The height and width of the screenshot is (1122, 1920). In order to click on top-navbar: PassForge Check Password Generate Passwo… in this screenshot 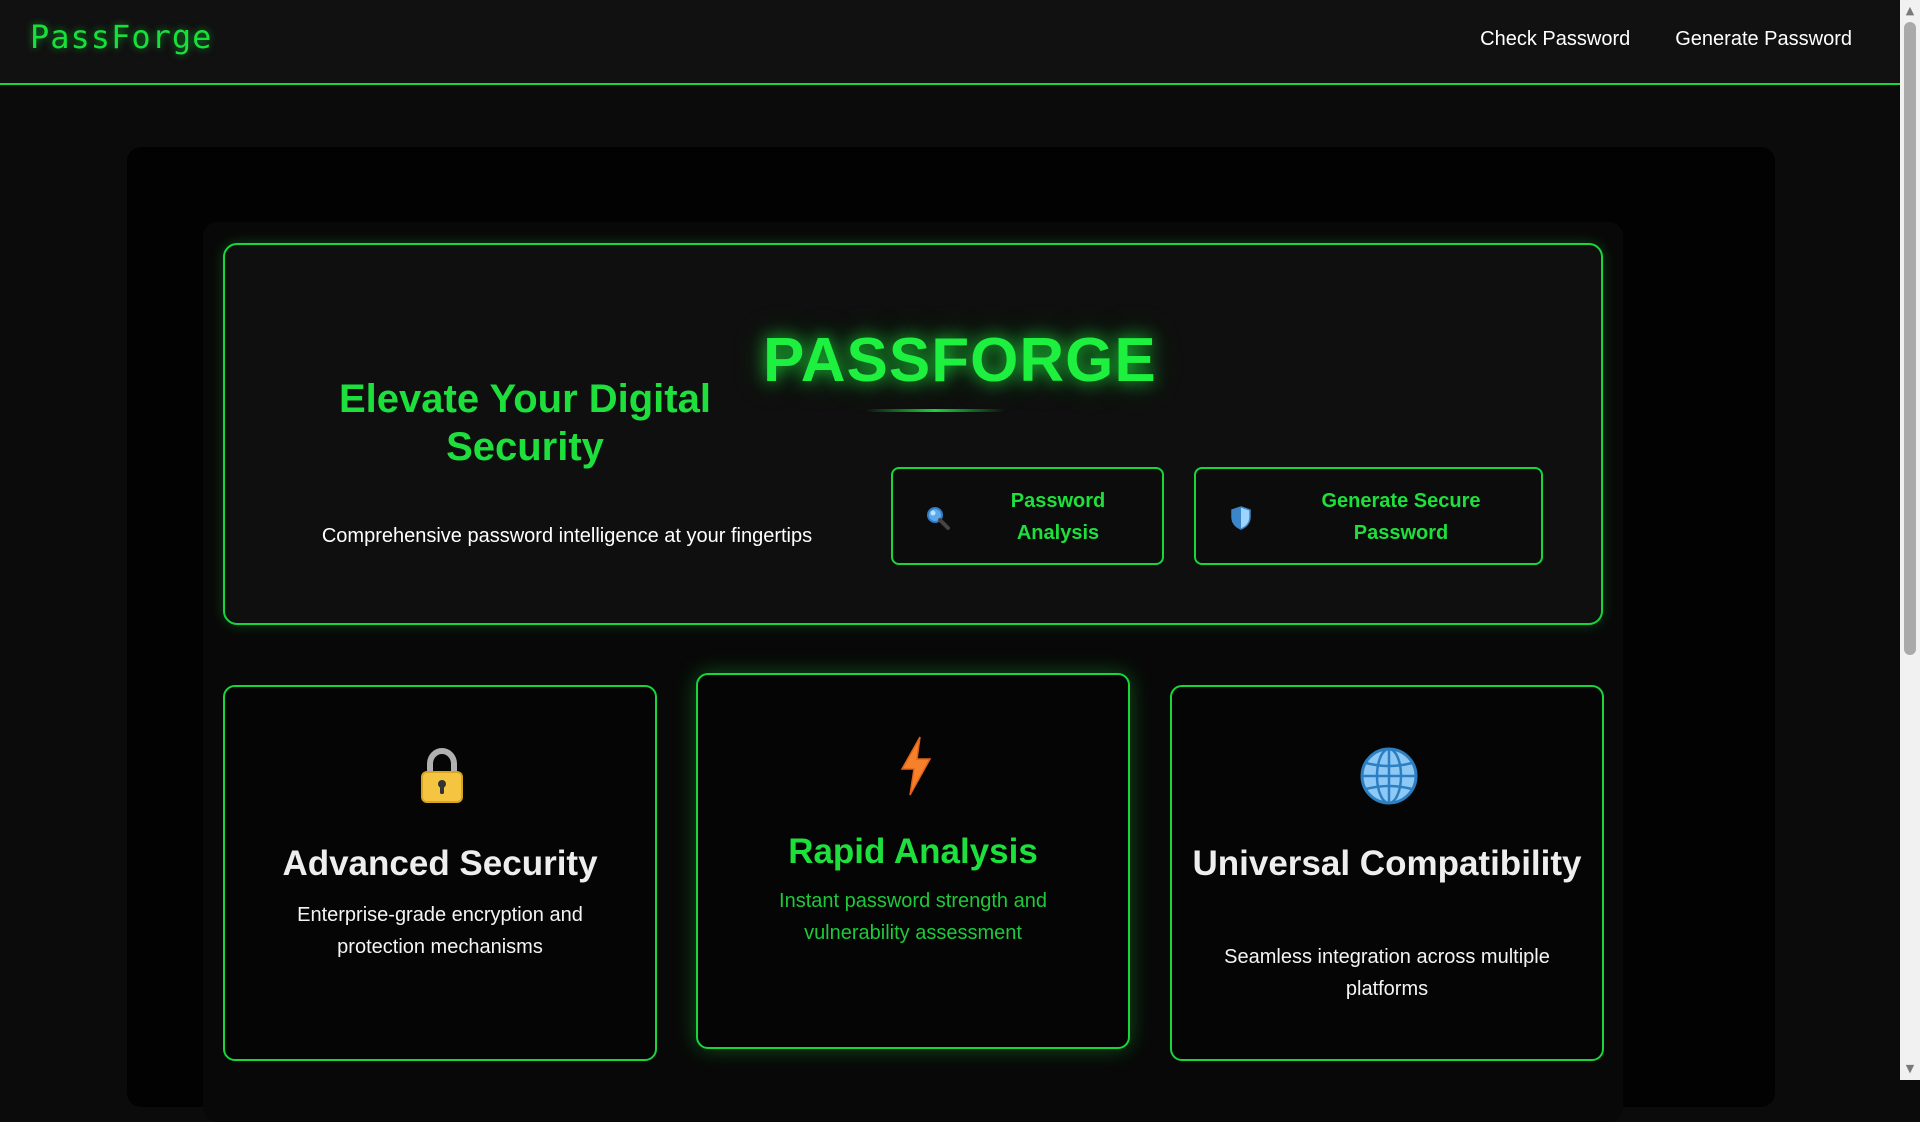, I will do `click(950, 42)`.